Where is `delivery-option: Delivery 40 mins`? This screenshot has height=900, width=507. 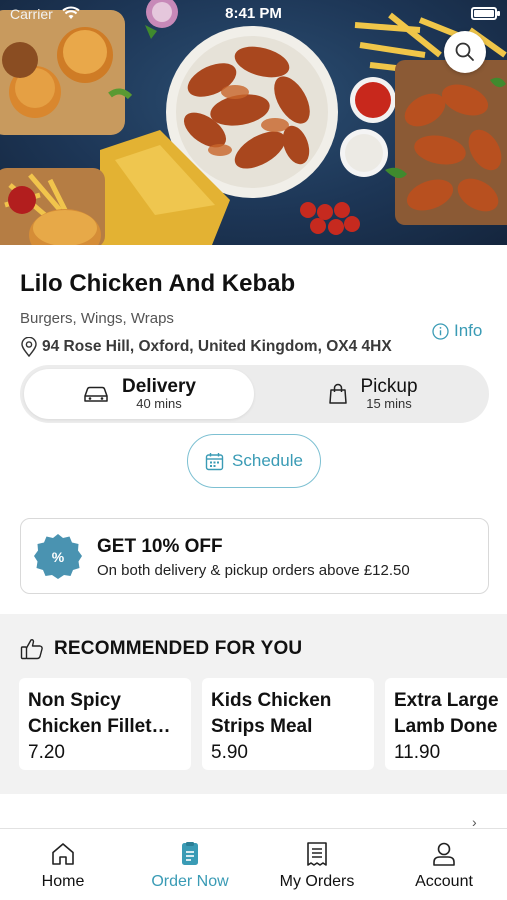
delivery-option: Delivery 40 mins is located at coordinates (139, 394).